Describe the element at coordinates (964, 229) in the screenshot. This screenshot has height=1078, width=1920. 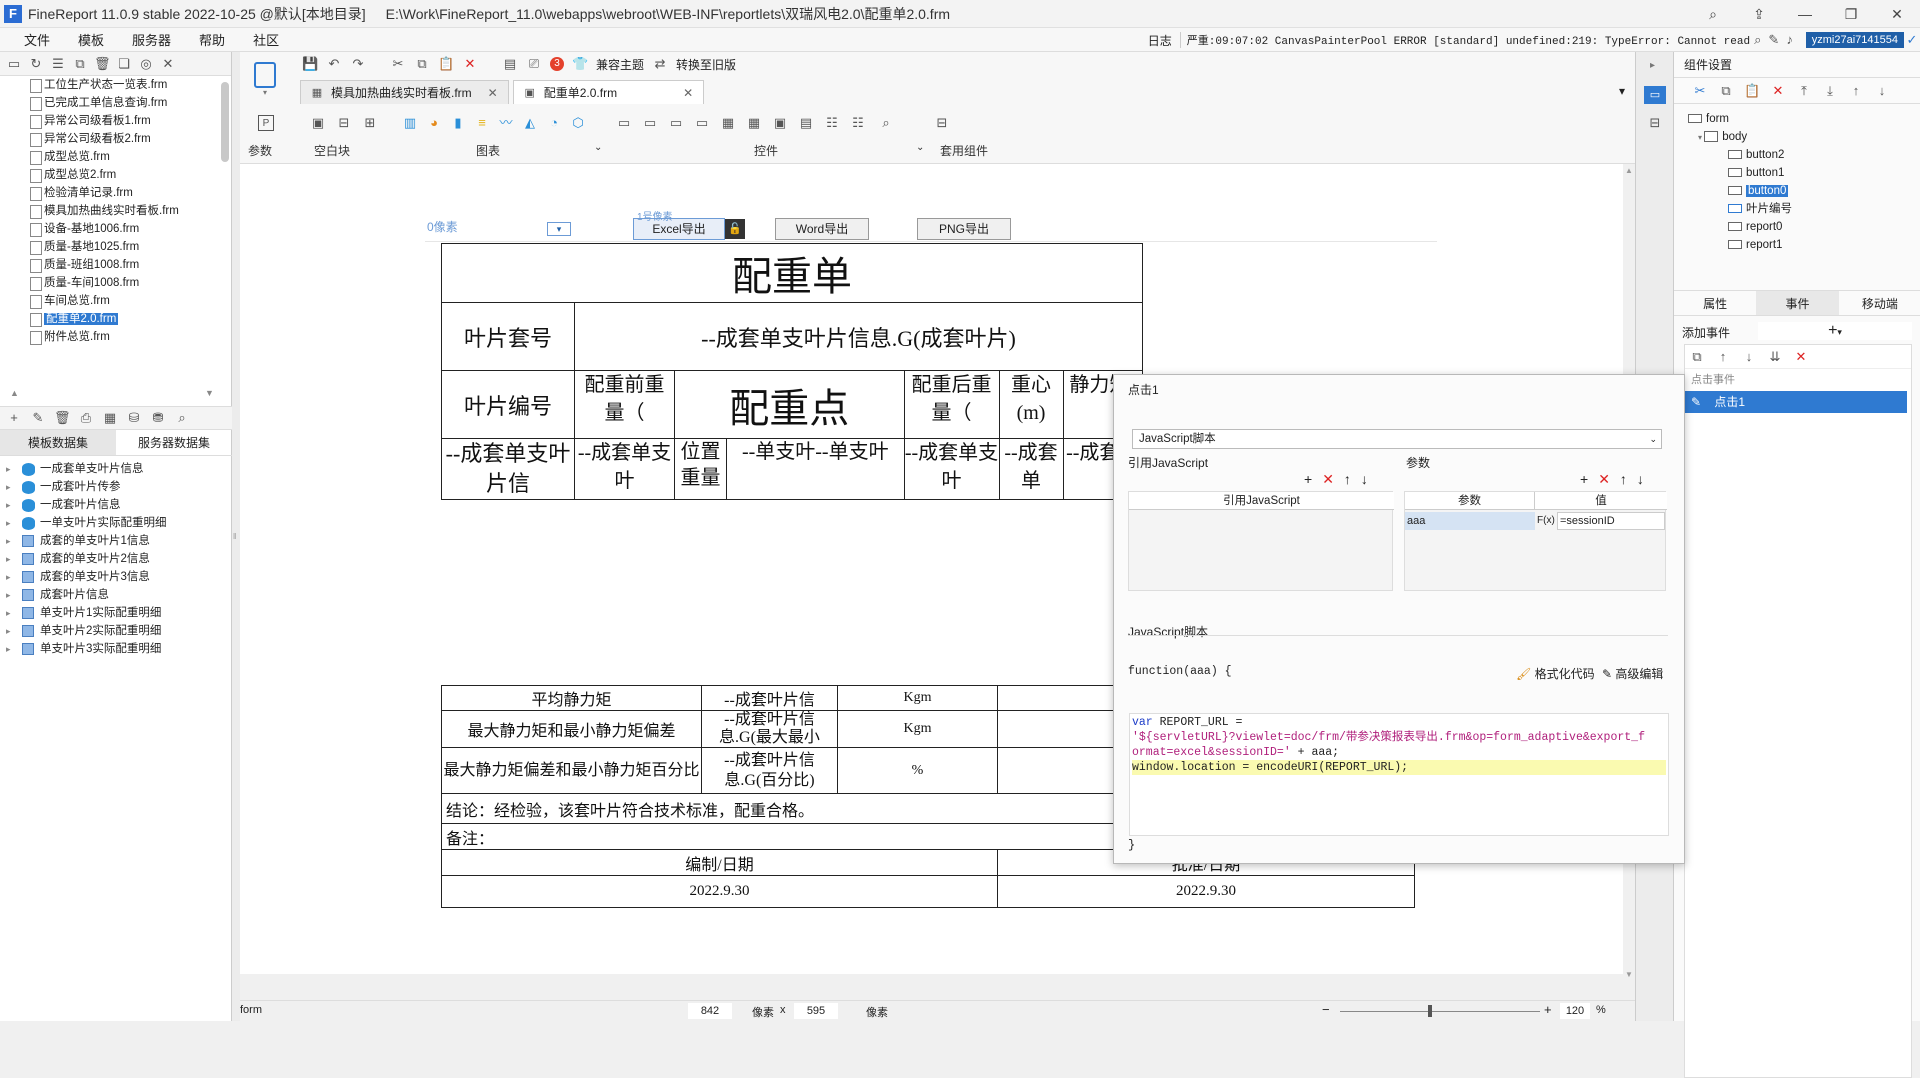
I see `png-export-button: PNG导出` at that location.